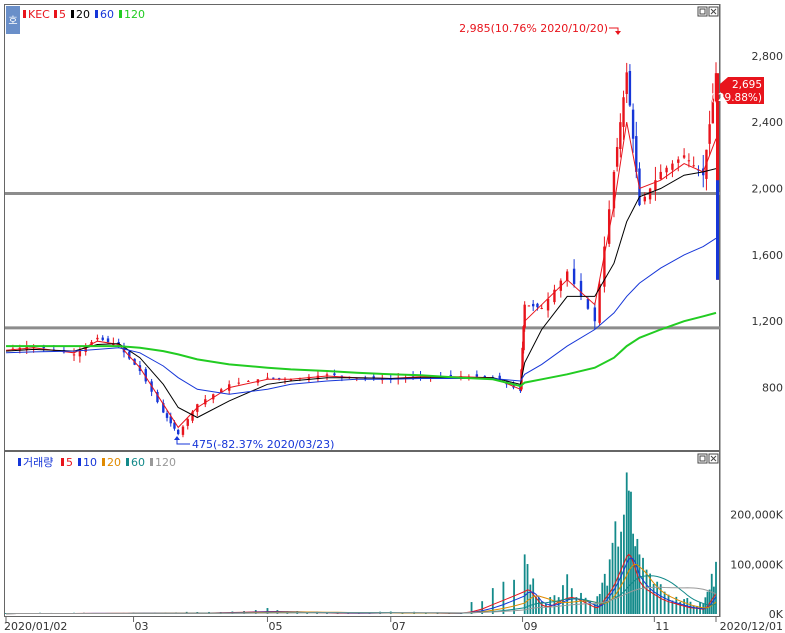 The width and height of the screenshot is (785, 633). I want to click on price-legend: KEC 5 20 60 120, so click(84, 14).